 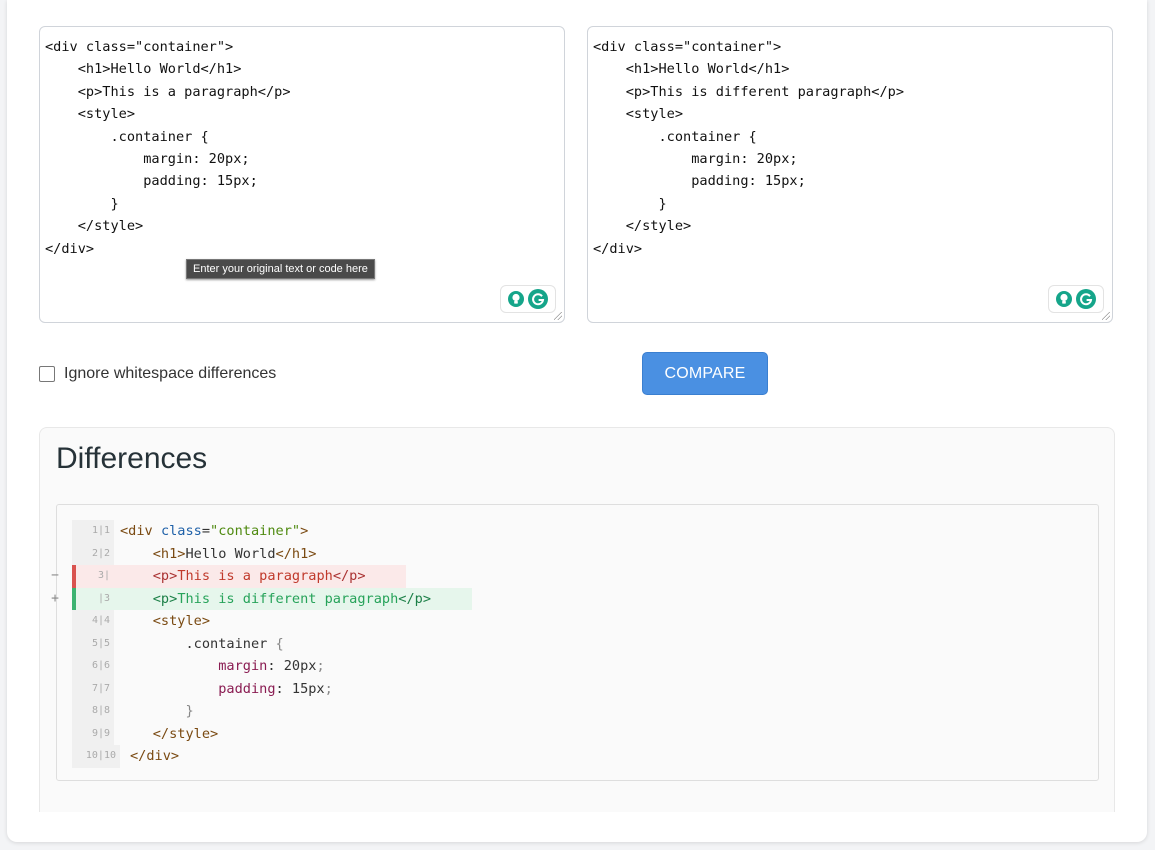 I want to click on line-number: 9|9, so click(x=93, y=733).